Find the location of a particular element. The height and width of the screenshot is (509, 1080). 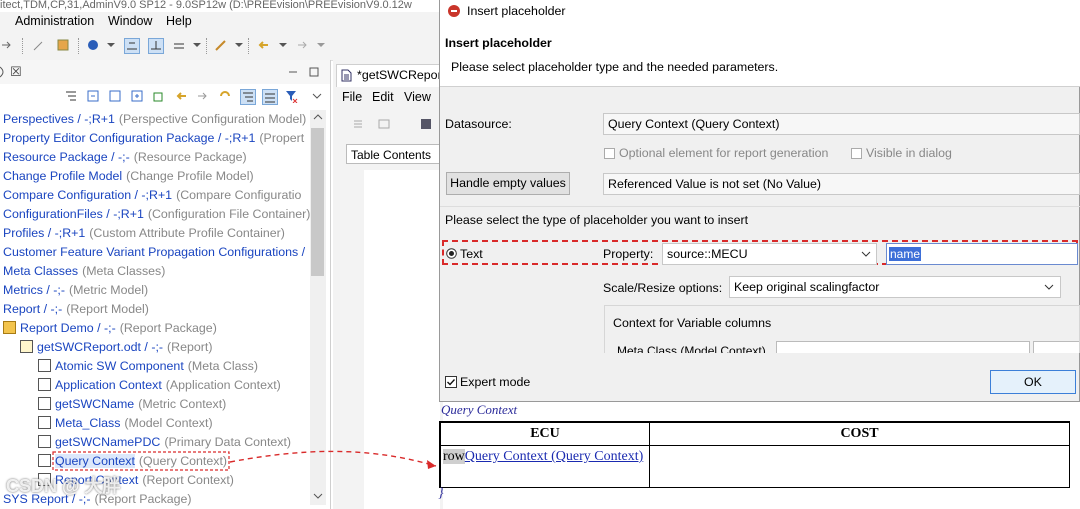

minimize-icon is located at coordinates (293, 72).